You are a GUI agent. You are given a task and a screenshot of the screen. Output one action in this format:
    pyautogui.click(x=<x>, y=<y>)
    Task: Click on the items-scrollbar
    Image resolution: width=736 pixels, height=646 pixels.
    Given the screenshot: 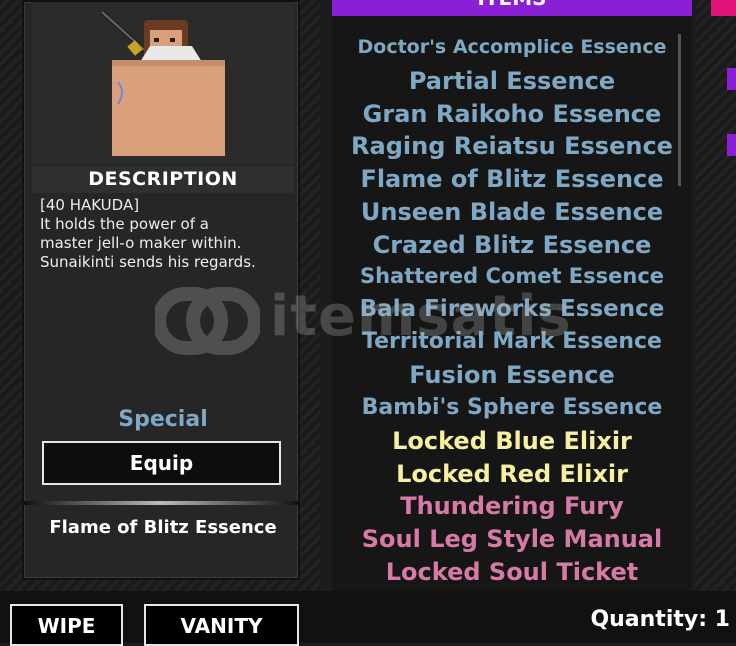 What is the action you would take?
    pyautogui.click(x=679, y=110)
    